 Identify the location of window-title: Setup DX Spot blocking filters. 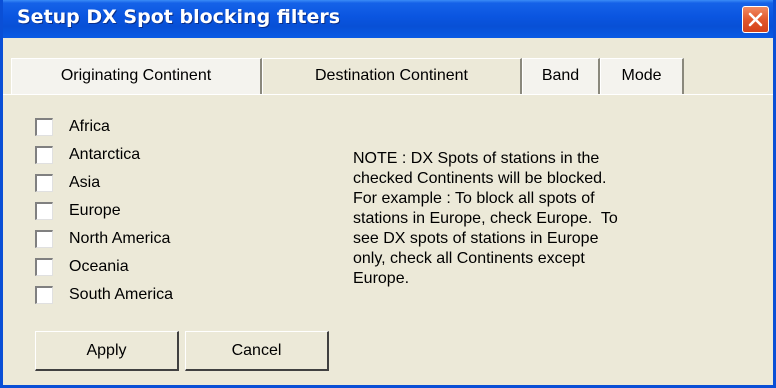
(179, 17).